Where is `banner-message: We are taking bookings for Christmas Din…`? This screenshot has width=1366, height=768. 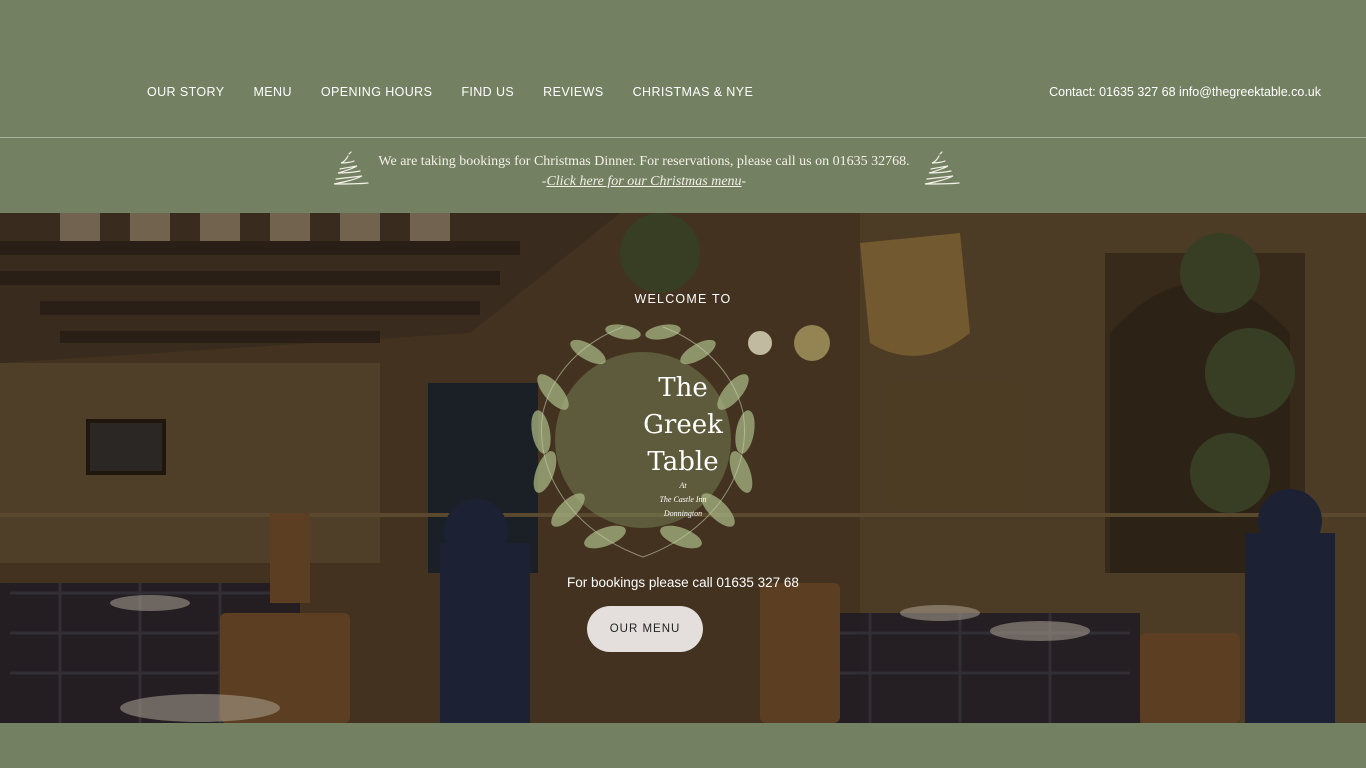 banner-message: We are taking bookings for Christmas Din… is located at coordinates (644, 172).